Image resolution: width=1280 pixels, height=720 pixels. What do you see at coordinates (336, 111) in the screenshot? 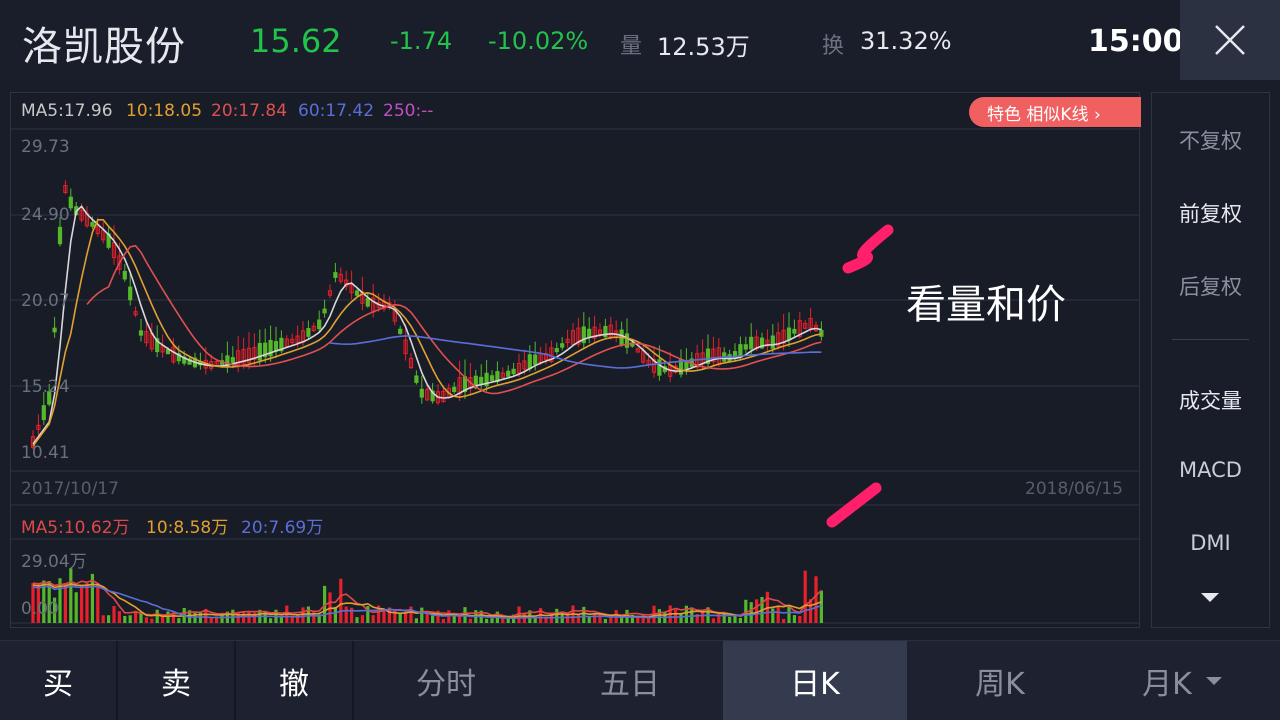
I see `ma60-legend: 60:17.42` at bounding box center [336, 111].